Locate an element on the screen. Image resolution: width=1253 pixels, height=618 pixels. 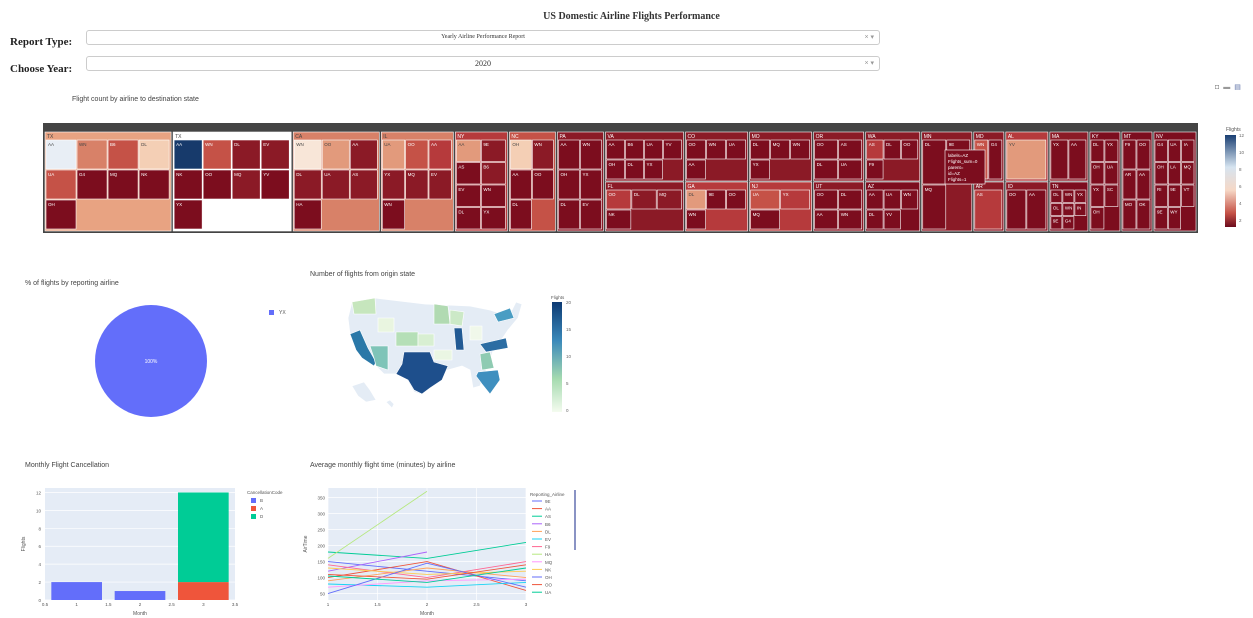
bar-legend-label: B is located at coordinates (261, 500).